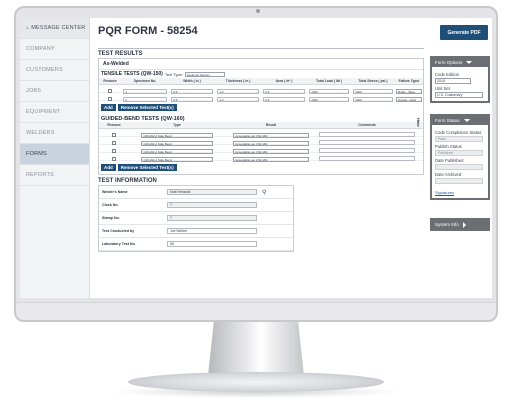  Describe the element at coordinates (145, 99) in the screenshot. I see `specimen-input: 2` at that location.